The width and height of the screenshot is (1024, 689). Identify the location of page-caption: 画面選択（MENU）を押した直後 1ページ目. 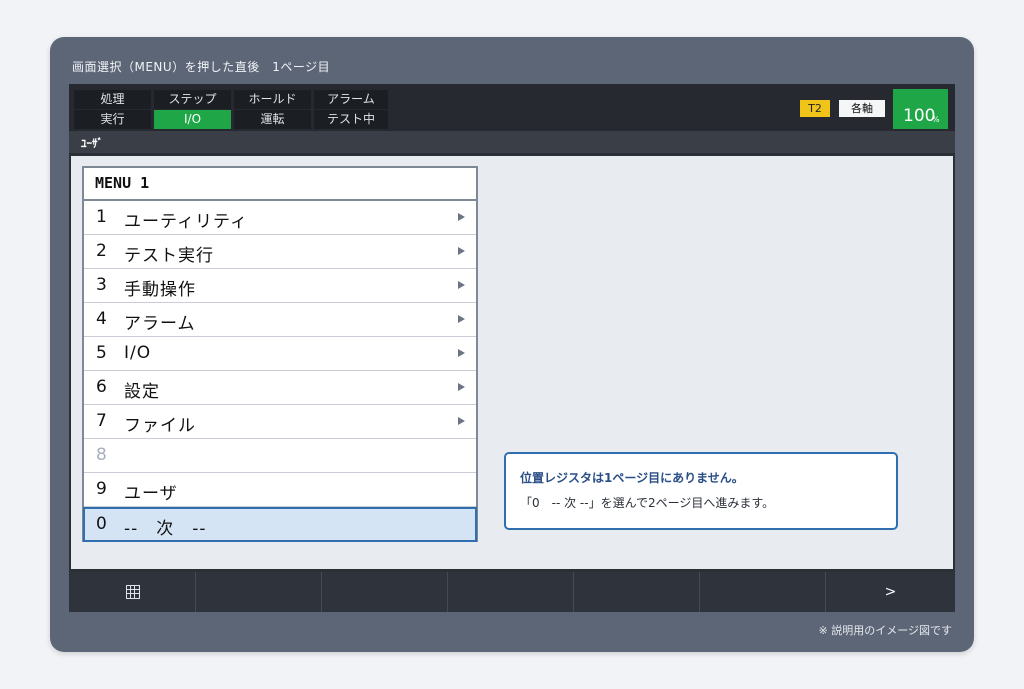
(201, 67).